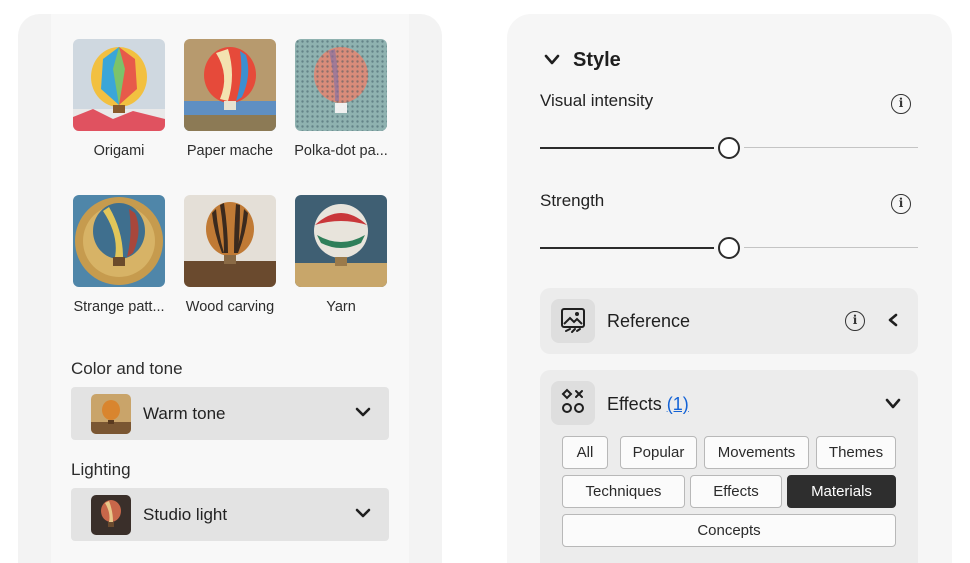 This screenshot has height=563, width=970. I want to click on color-tone-picker: Warm tone, so click(230, 413).